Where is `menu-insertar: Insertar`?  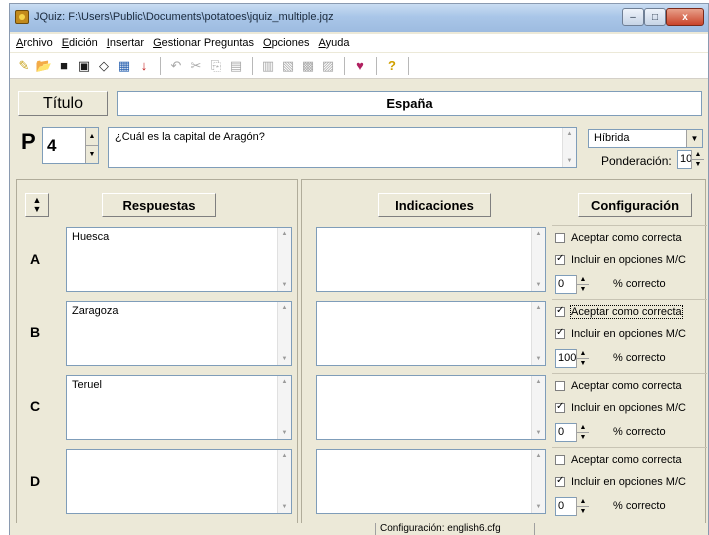 menu-insertar: Insertar is located at coordinates (125, 43).